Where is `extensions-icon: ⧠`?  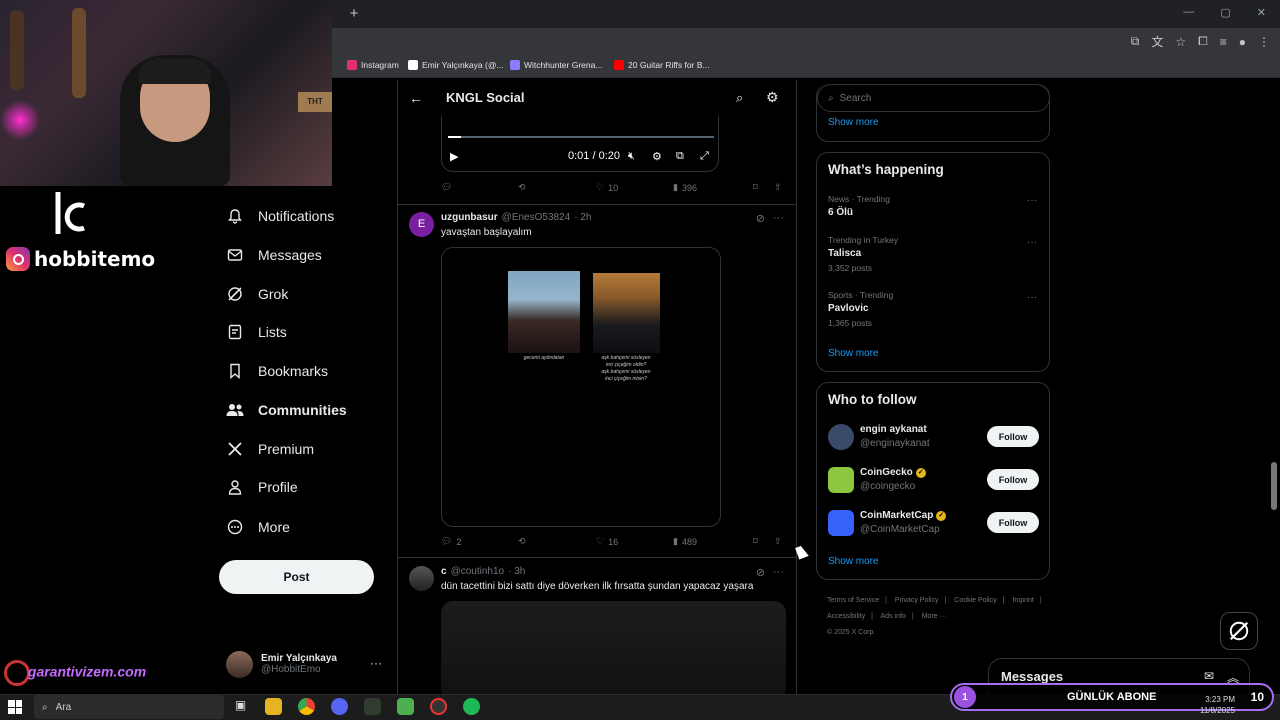
extensions-icon: ⧠ is located at coordinates (1203, 41).